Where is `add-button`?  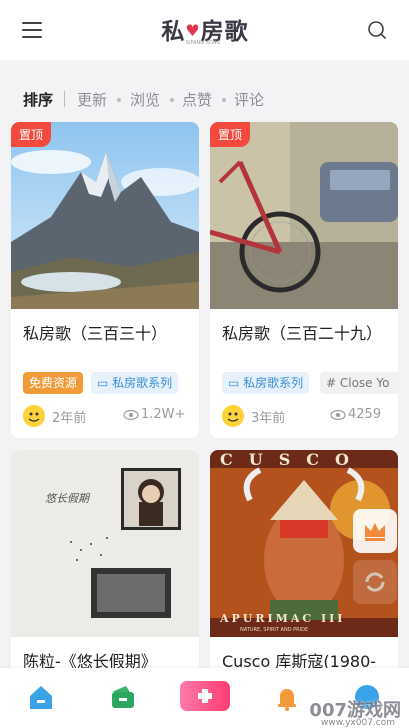 add-button is located at coordinates (205, 696).